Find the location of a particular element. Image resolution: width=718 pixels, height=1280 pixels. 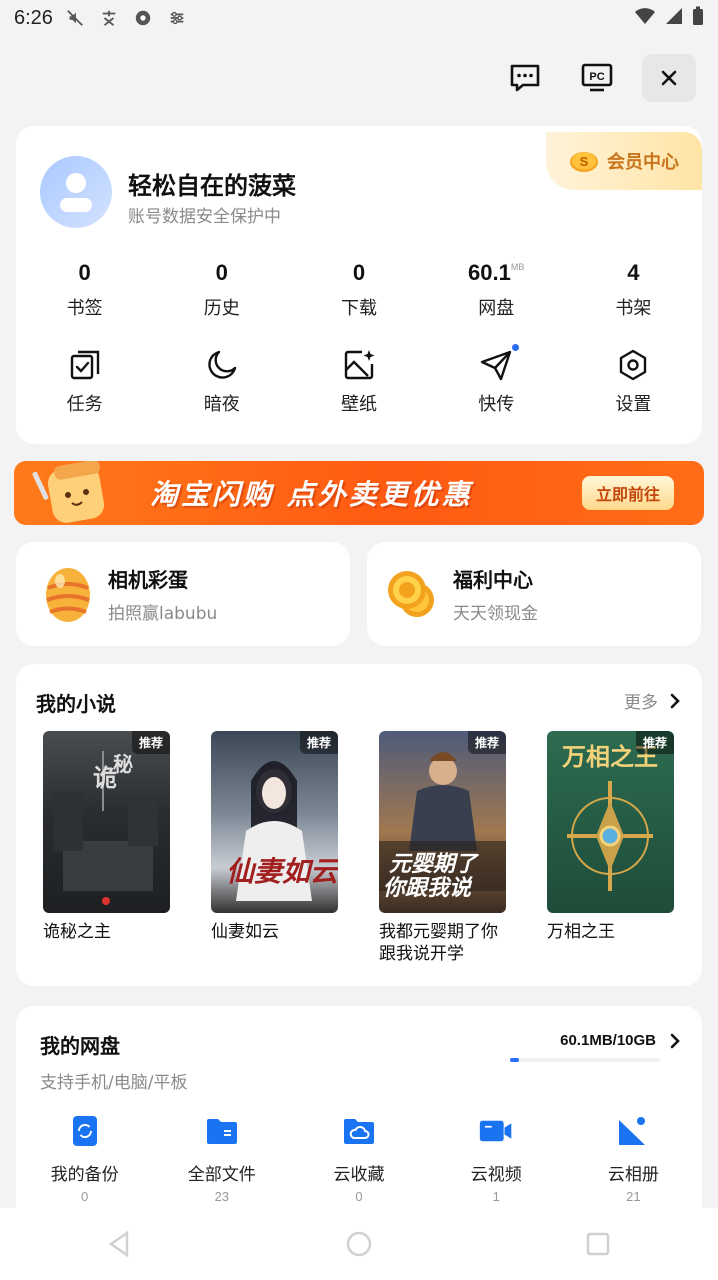

pc-button: PC is located at coordinates (597, 78).